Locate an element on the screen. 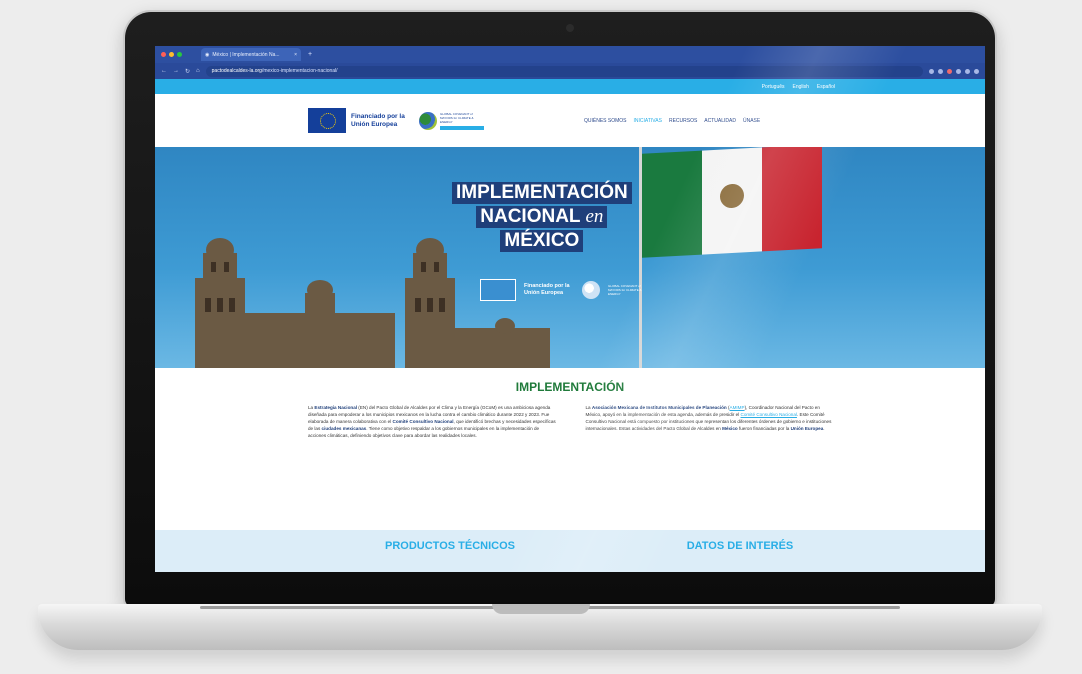 The width and height of the screenshot is (1082, 674). hero-title-line3: MÉXICO is located at coordinates (542, 241).